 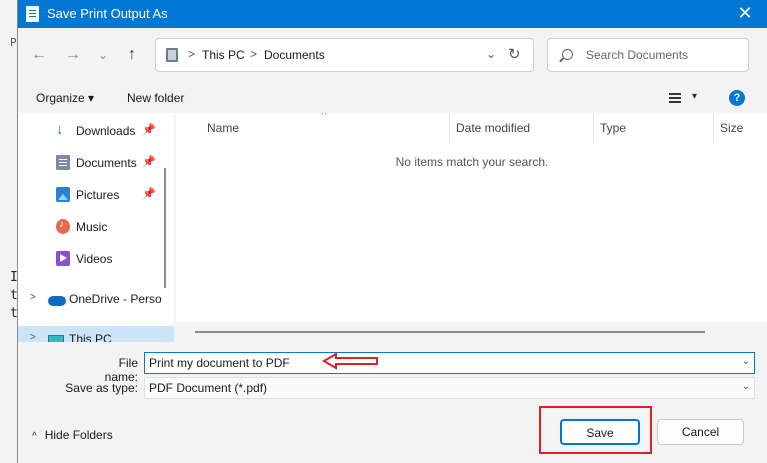 What do you see at coordinates (567, 54) in the screenshot?
I see `search-icon` at bounding box center [567, 54].